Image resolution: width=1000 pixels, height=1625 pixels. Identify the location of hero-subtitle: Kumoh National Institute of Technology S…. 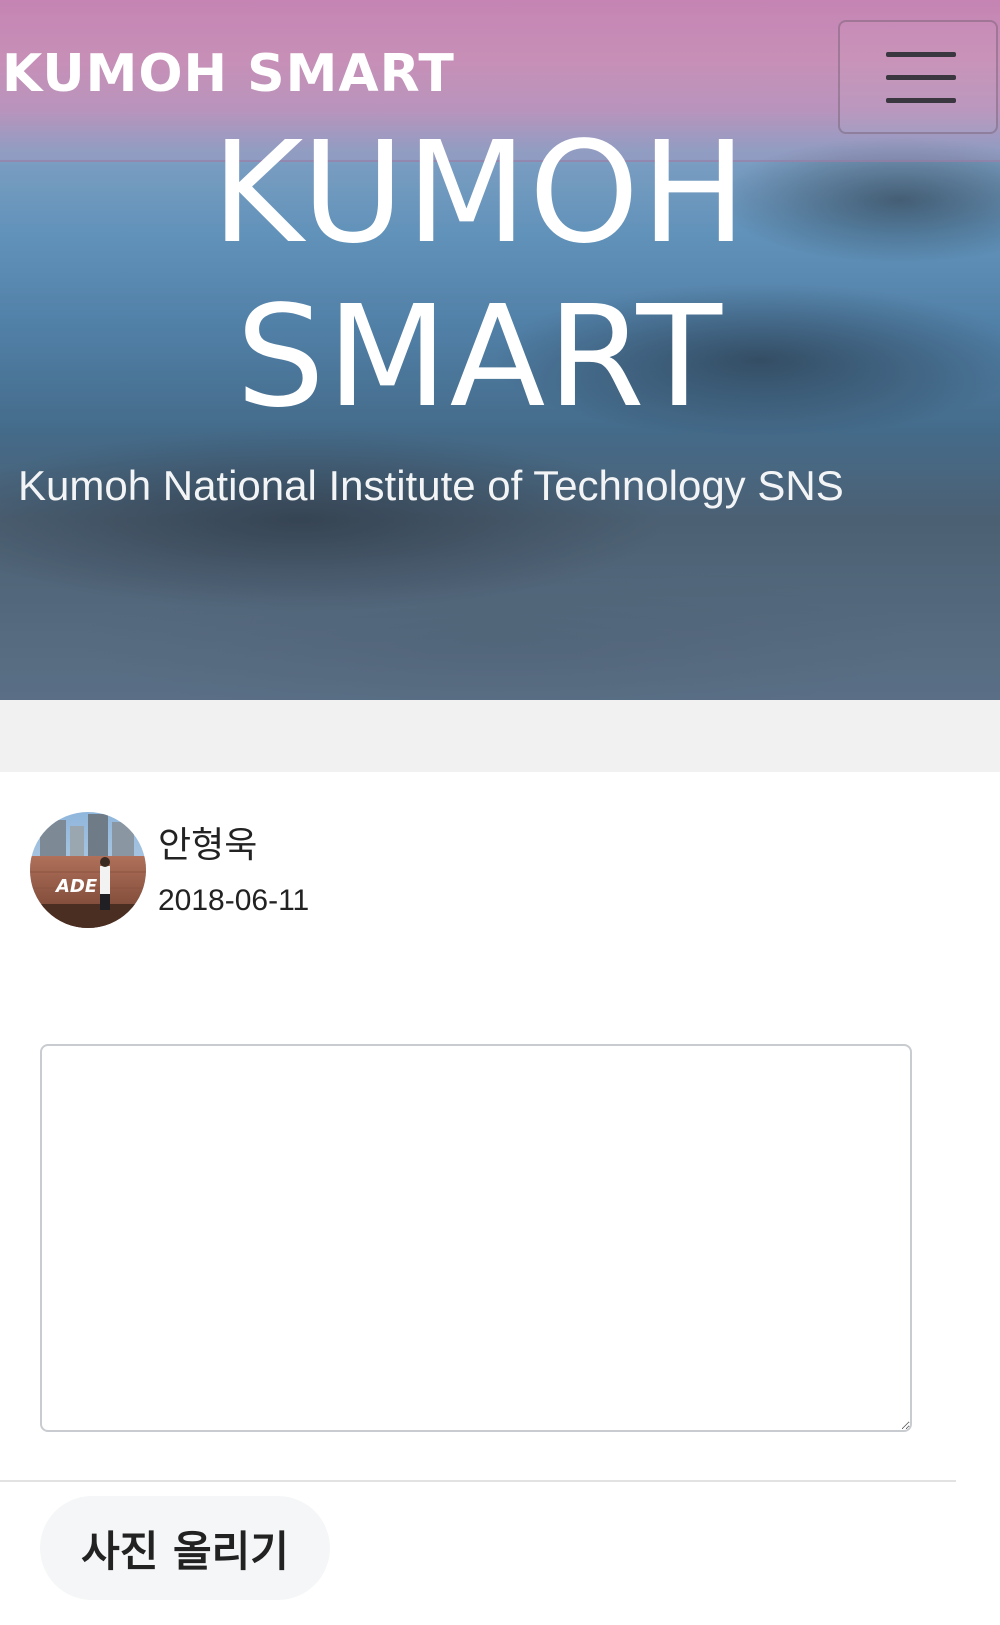
(431, 485).